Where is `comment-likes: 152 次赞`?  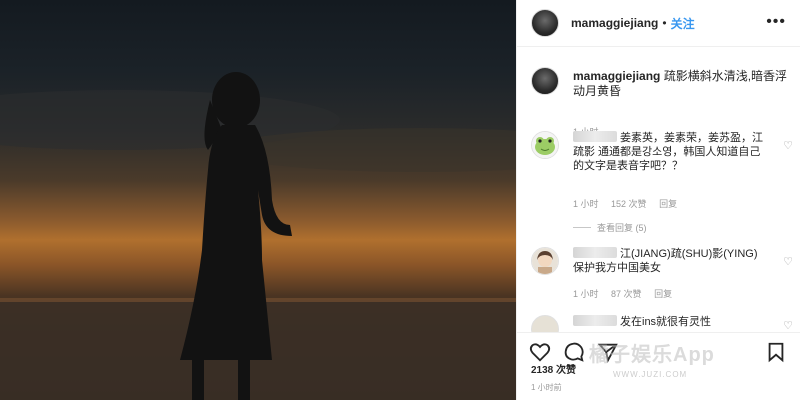 comment-likes: 152 次赞 is located at coordinates (629, 204).